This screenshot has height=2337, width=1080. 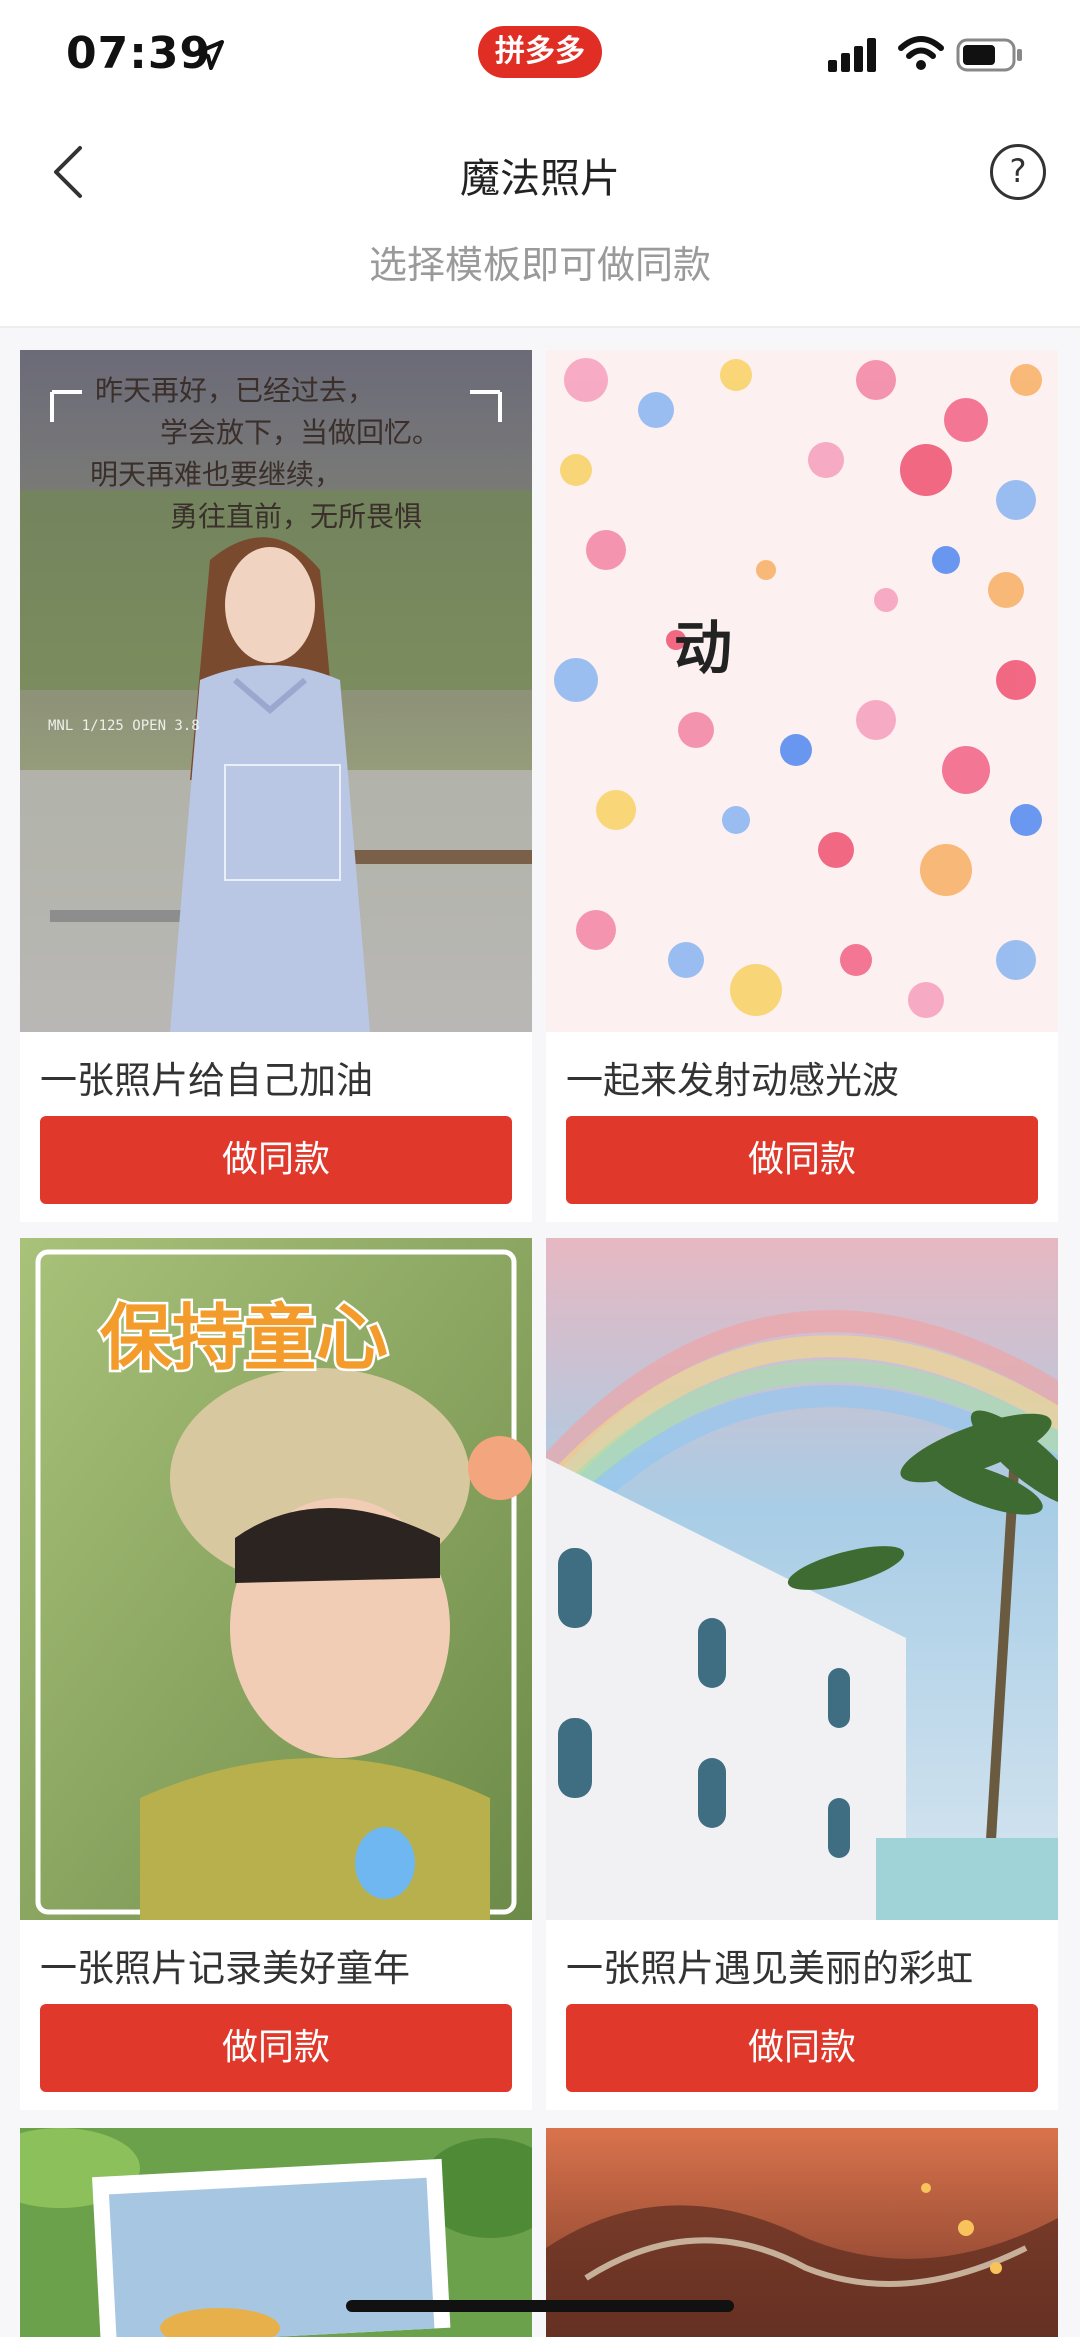 What do you see at coordinates (540, 179) in the screenshot?
I see `page-title: 魔法照片` at bounding box center [540, 179].